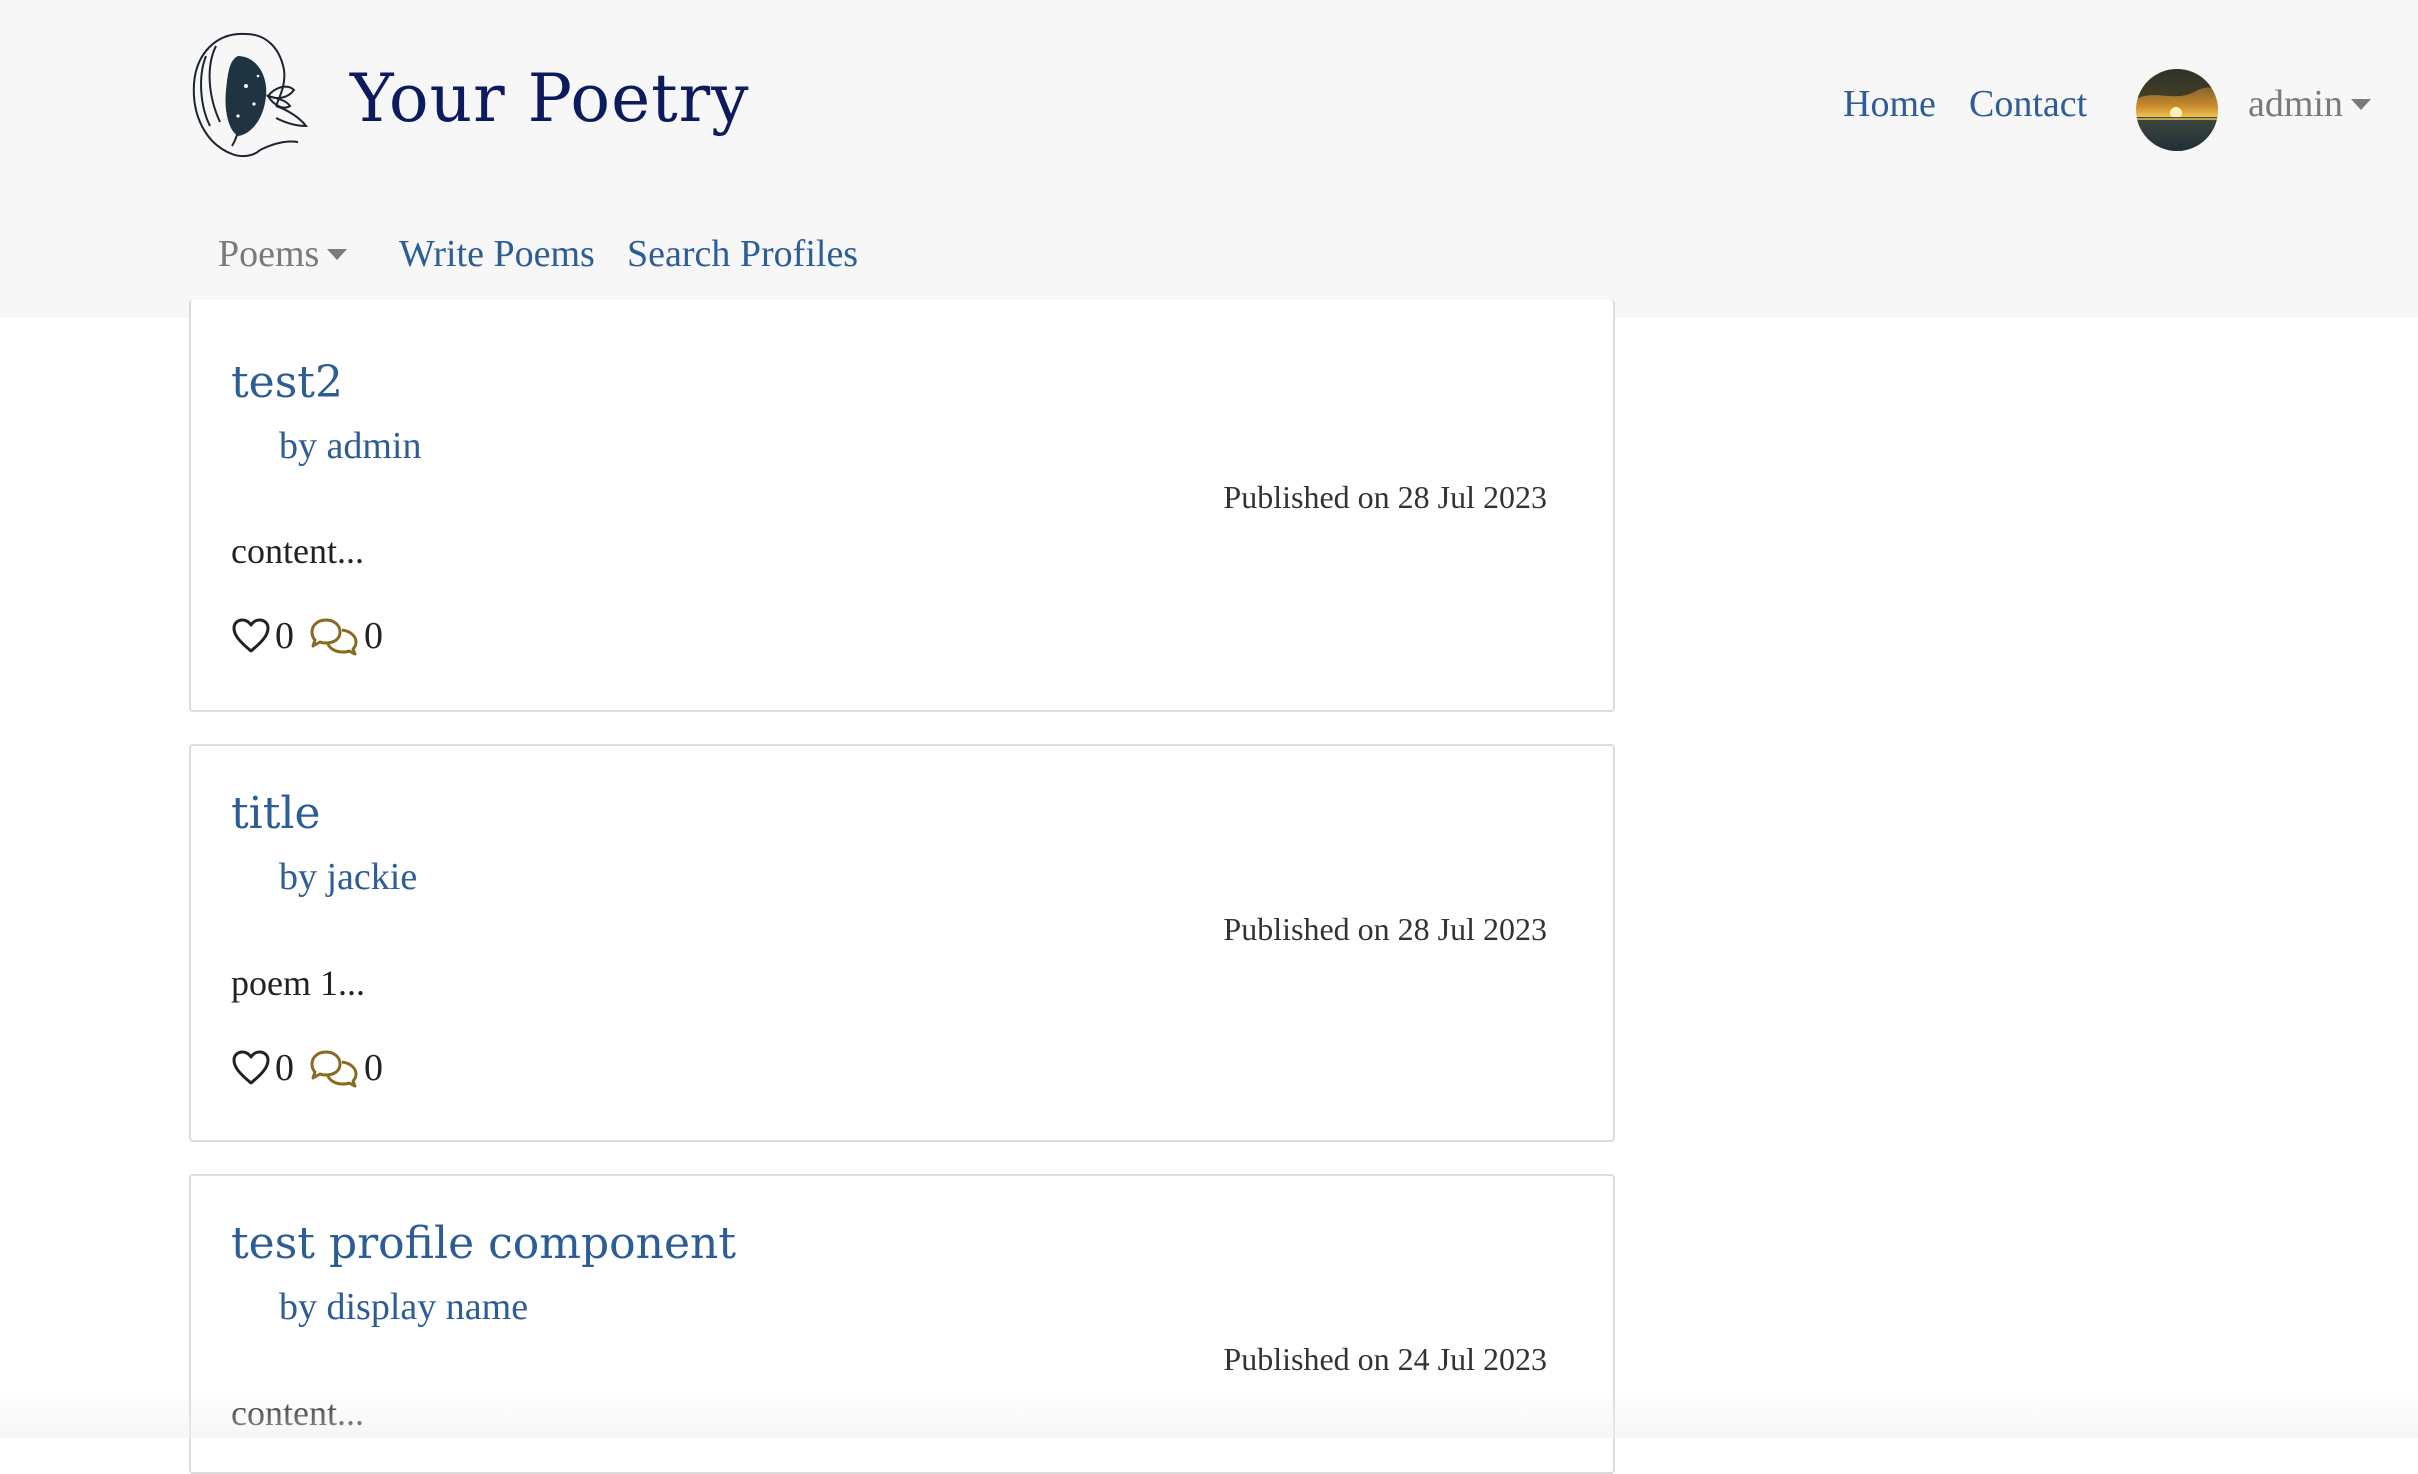  Describe the element at coordinates (742, 254) in the screenshot. I see `search-profiles-link: Search Profiles` at that location.